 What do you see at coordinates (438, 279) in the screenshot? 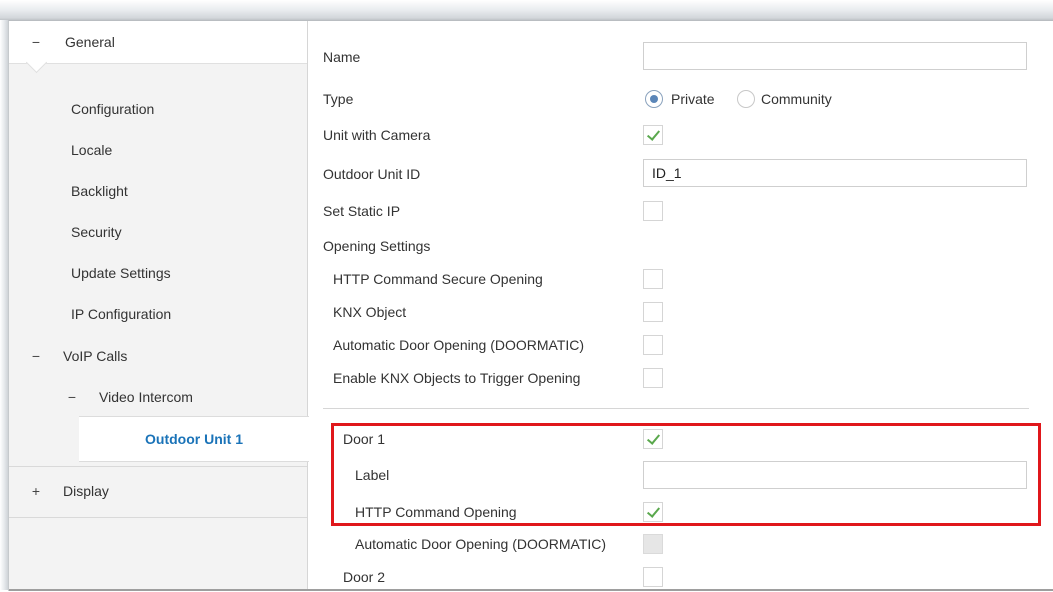
I see `http-secure-opening-label: HTTP Command Secure Opening` at bounding box center [438, 279].